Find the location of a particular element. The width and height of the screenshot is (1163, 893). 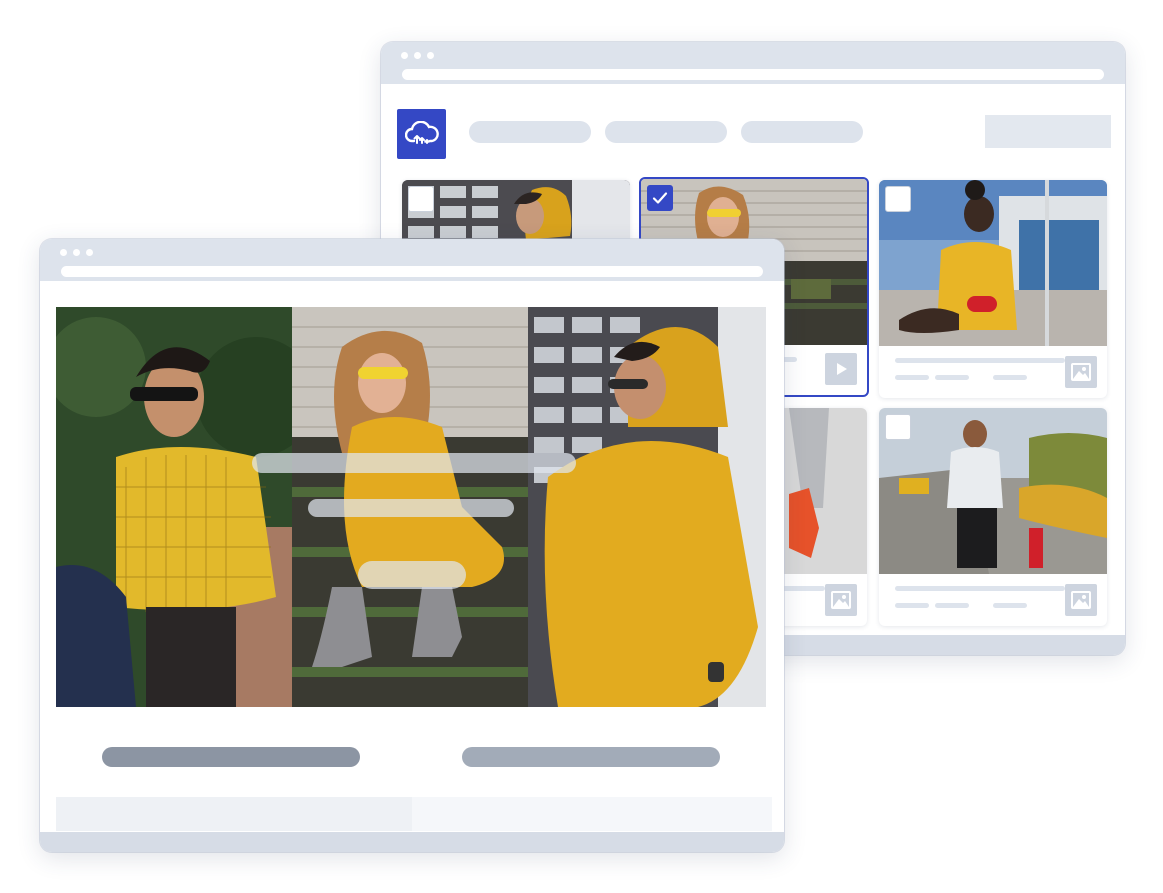

checkmark-icon is located at coordinates (660, 198).